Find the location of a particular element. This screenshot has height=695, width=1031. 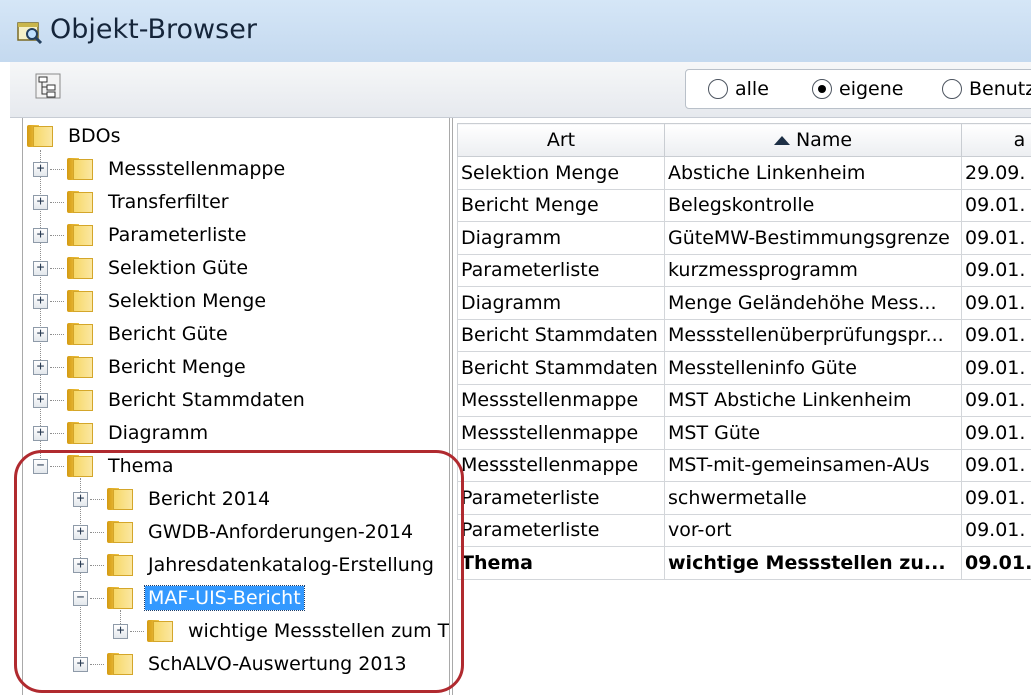

tree-item-label: Transferfilter is located at coordinates (168, 202).